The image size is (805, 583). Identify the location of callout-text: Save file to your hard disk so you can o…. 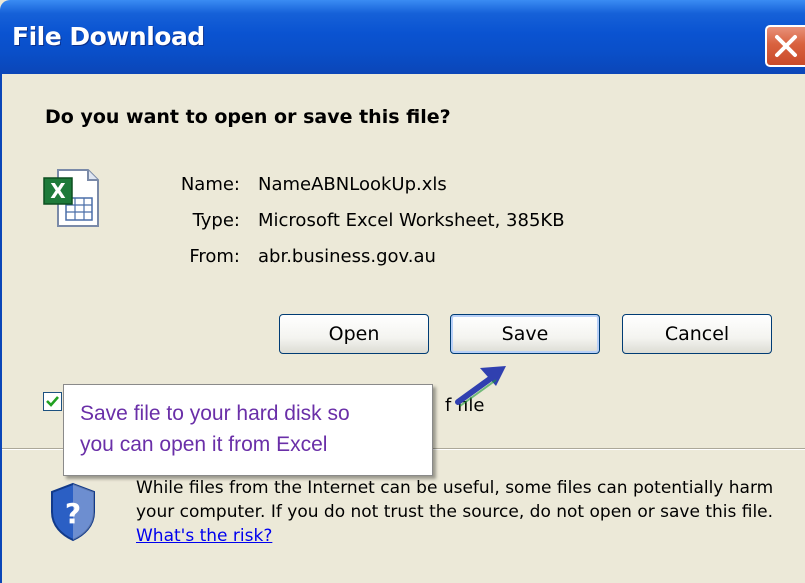
(252, 429).